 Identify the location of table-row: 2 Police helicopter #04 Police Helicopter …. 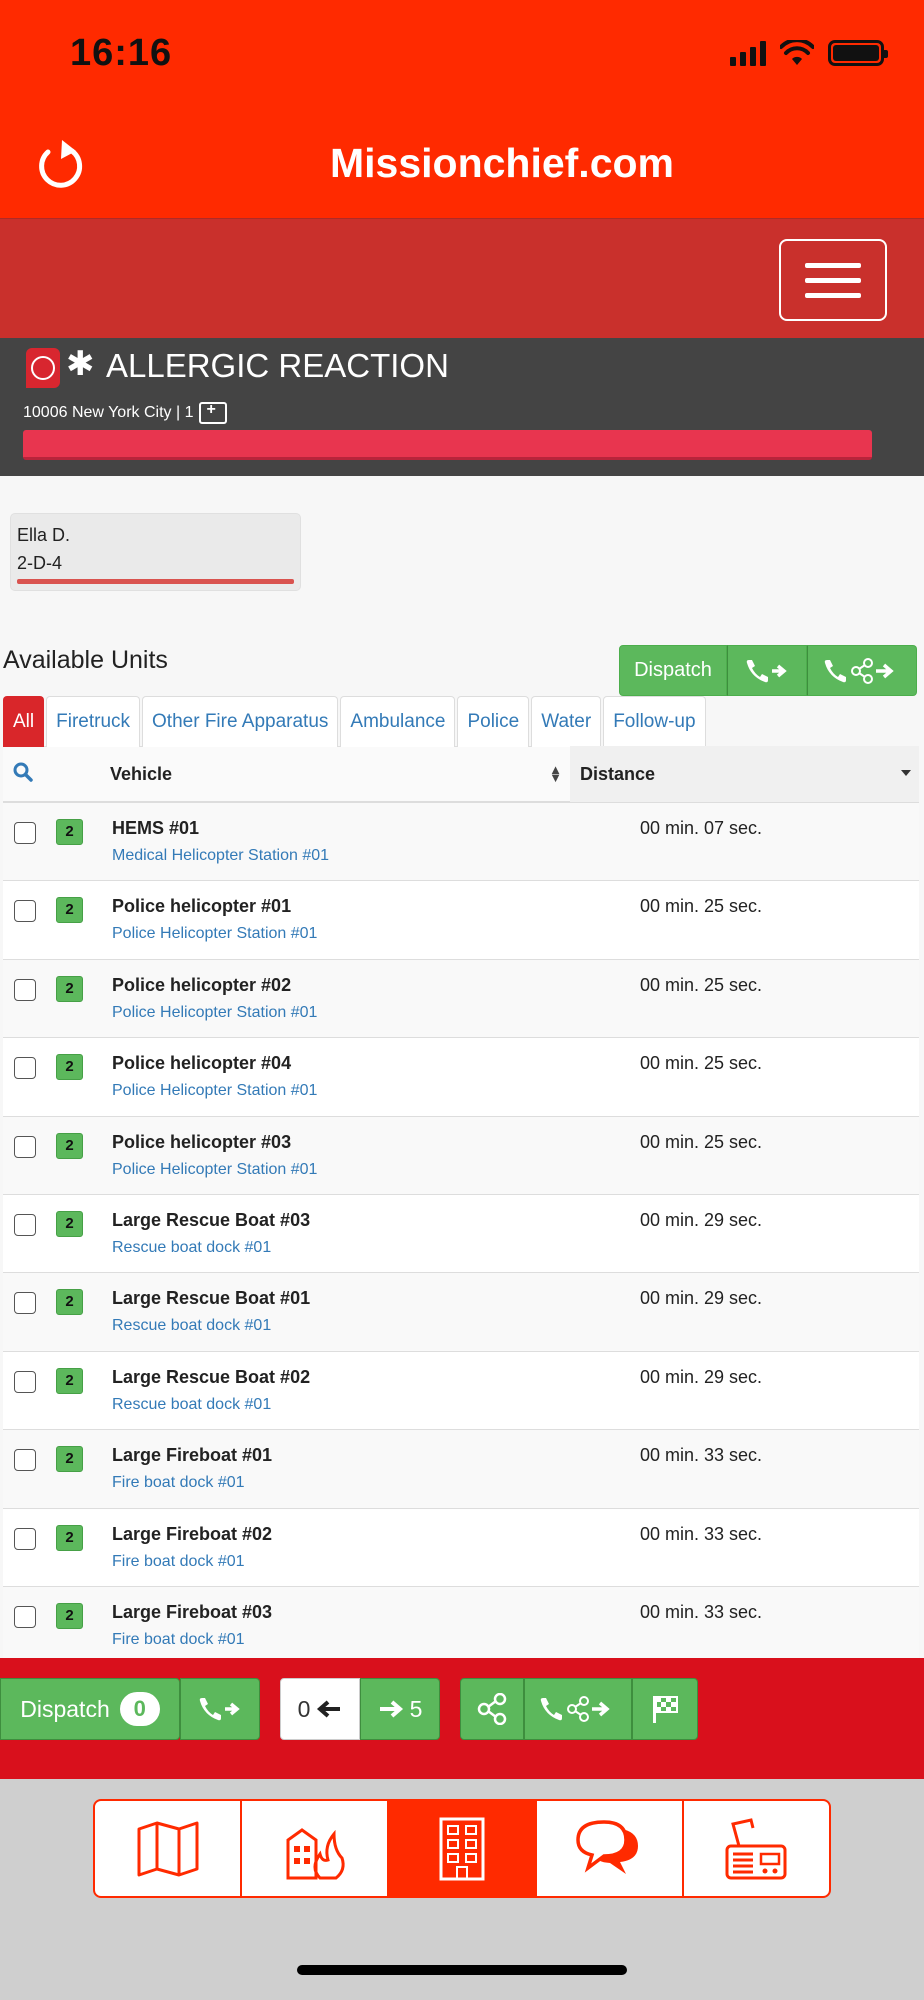
(461, 1077).